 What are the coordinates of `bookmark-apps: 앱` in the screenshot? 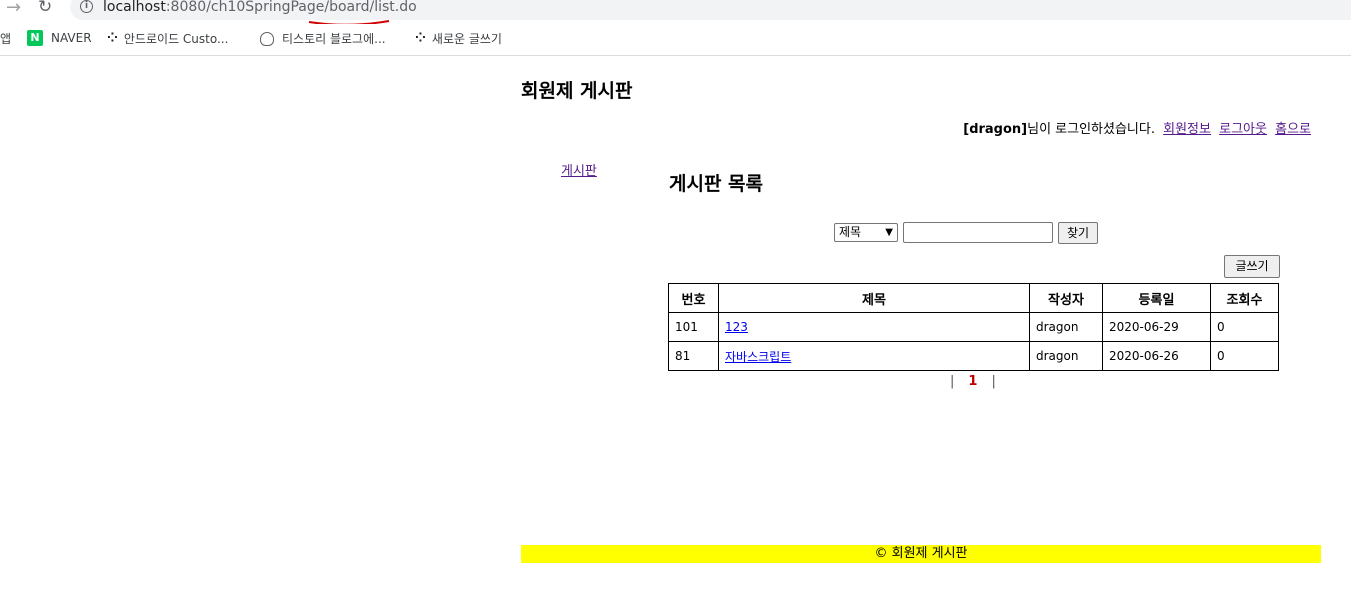 It's located at (5, 38).